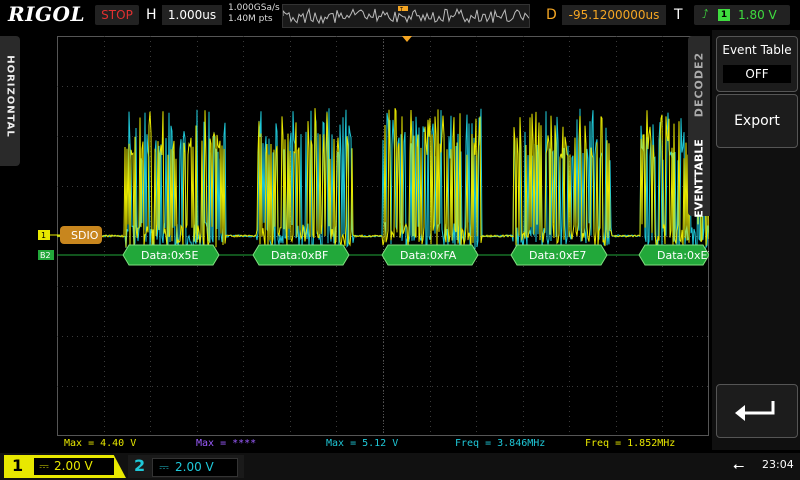 The width and height of the screenshot is (800, 480). I want to click on back-button, so click(757, 411).